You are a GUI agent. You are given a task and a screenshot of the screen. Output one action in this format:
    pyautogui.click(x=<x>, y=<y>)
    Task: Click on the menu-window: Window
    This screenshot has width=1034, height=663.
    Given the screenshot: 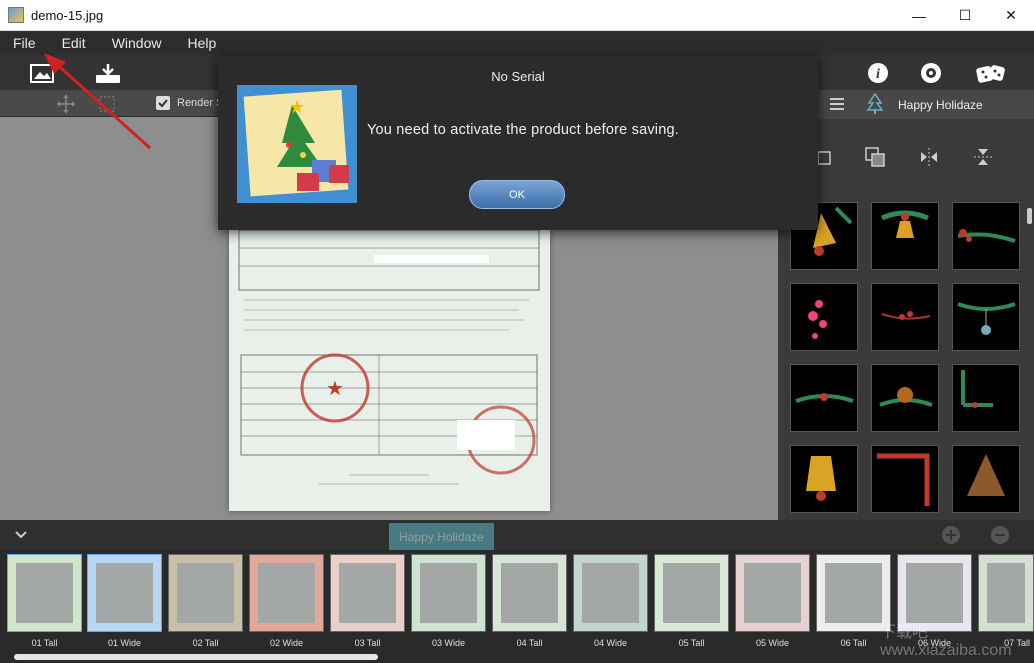 What is the action you would take?
    pyautogui.click(x=137, y=43)
    